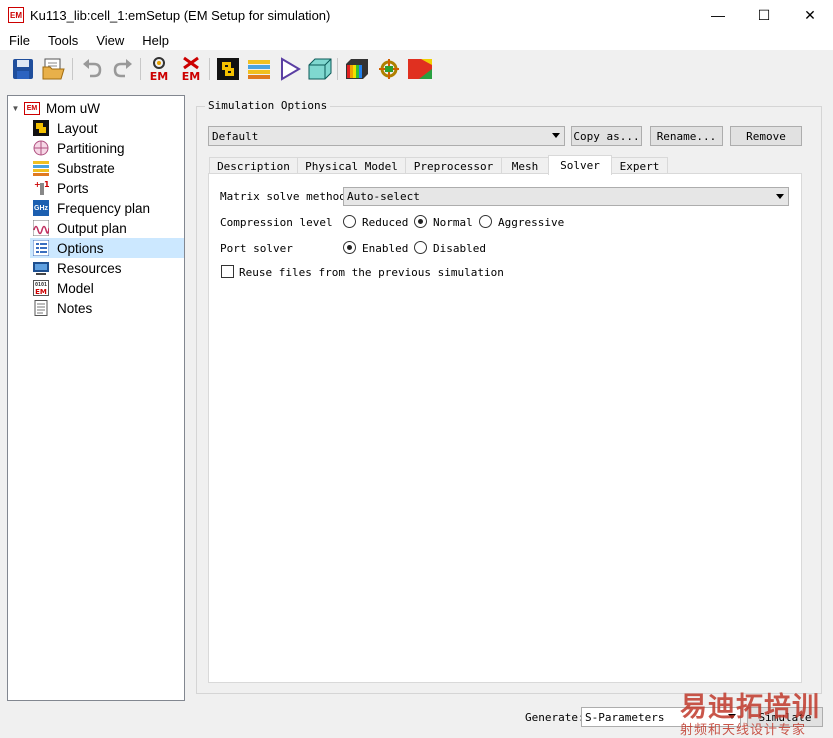  Describe the element at coordinates (41, 308) in the screenshot. I see `notes-icon` at that location.